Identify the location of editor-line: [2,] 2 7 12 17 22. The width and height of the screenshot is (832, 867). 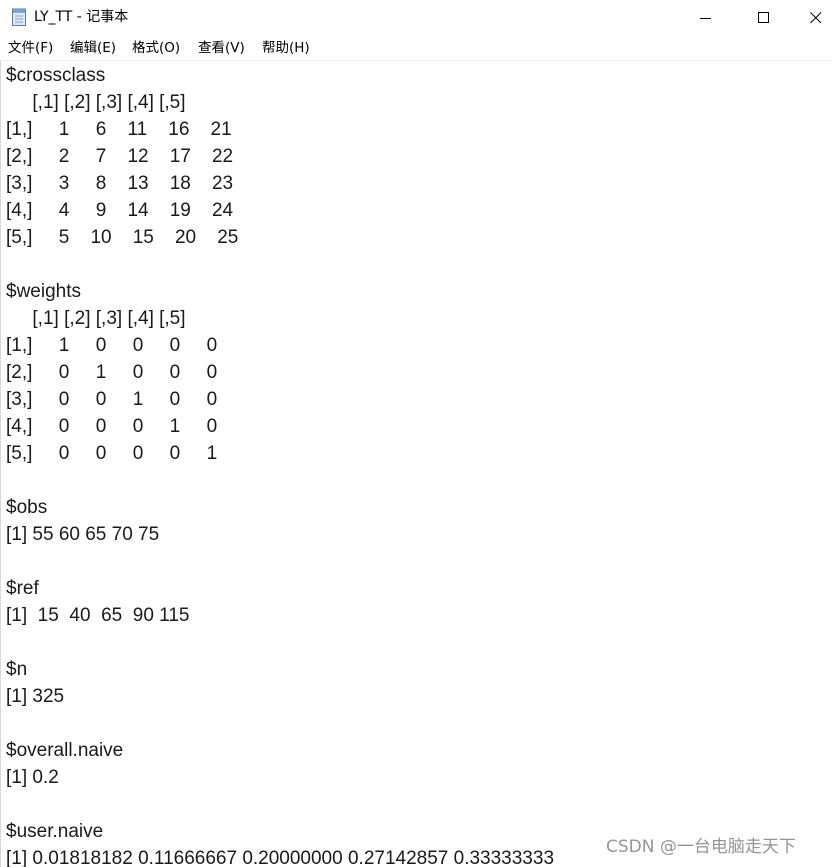
(120, 156).